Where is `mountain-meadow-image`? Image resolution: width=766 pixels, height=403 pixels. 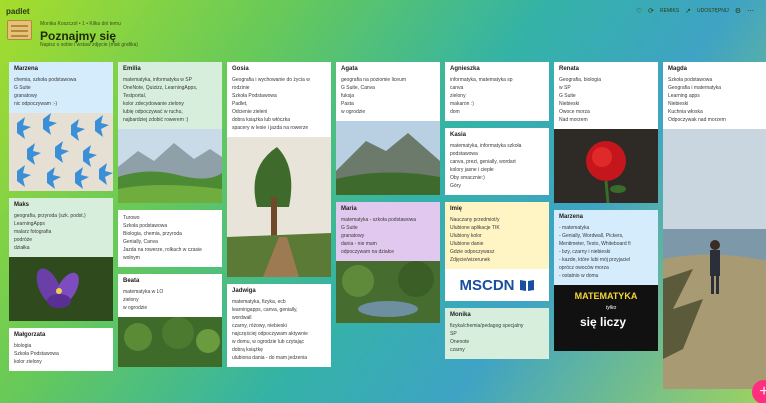
mountain-meadow-image is located at coordinates (170, 166).